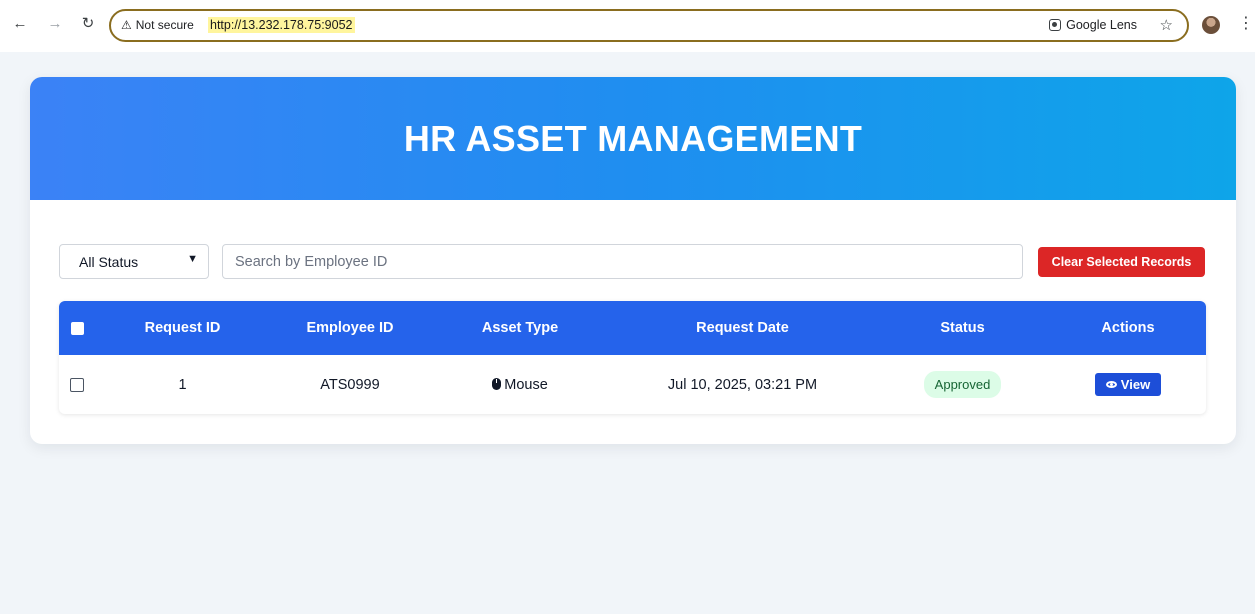 Image resolution: width=1255 pixels, height=614 pixels. I want to click on column-header-employee-id: Employee ID, so click(350, 328).